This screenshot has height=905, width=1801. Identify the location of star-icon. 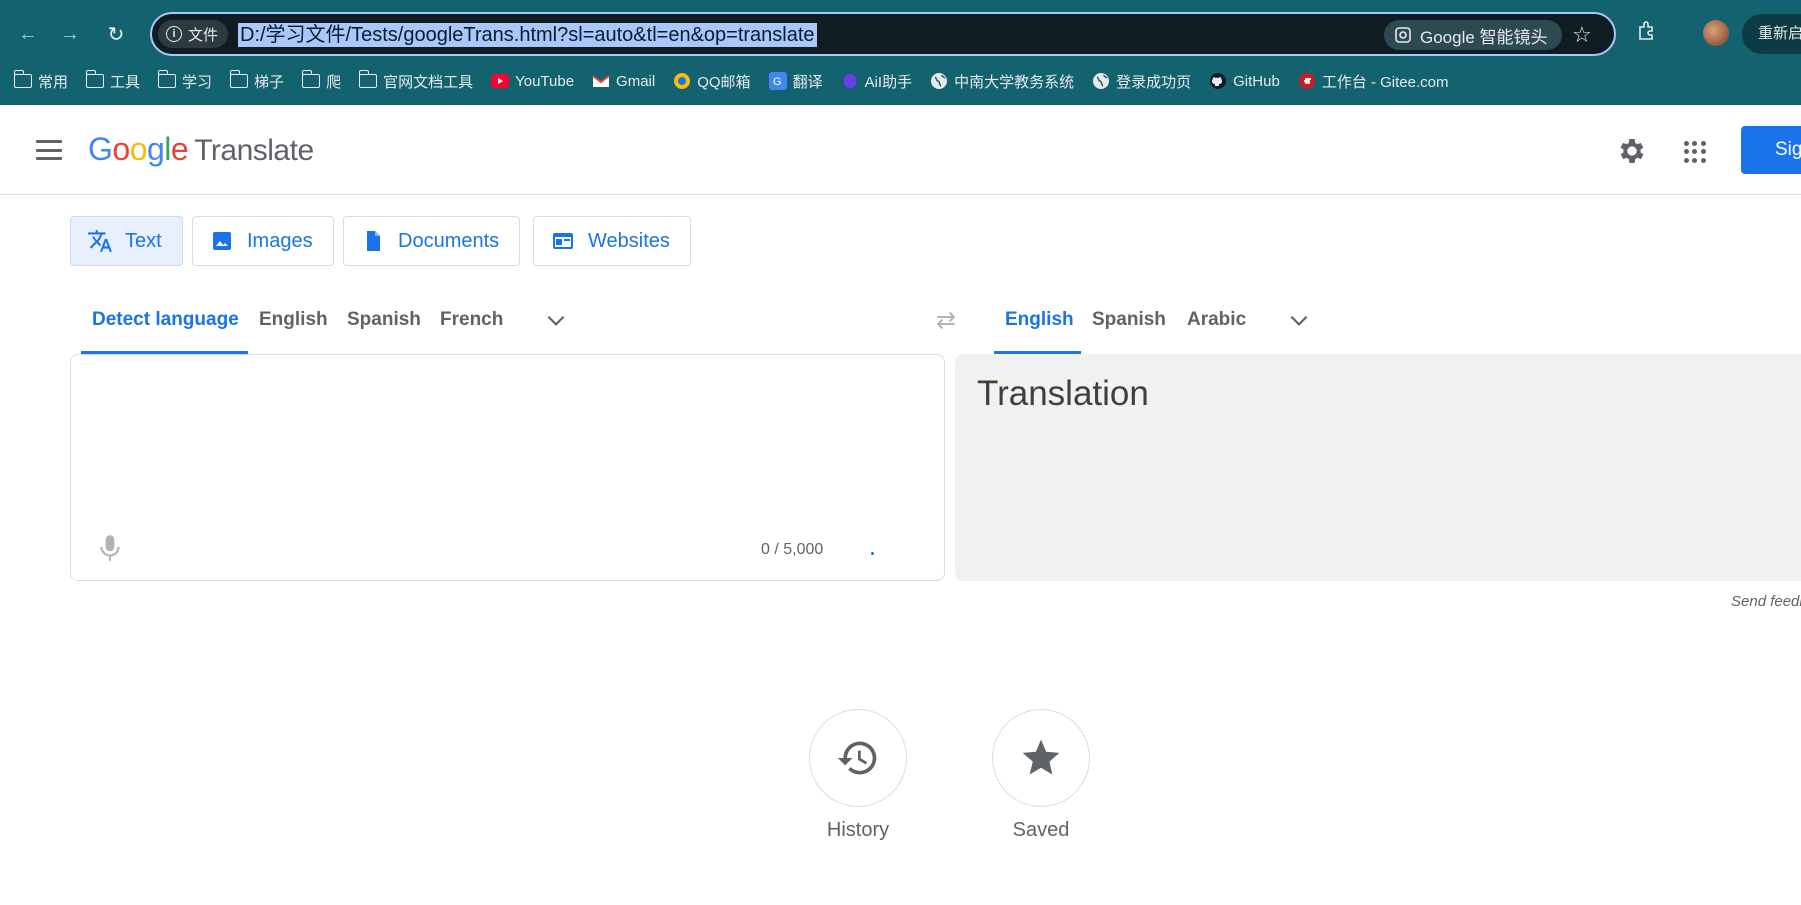
(1041, 757).